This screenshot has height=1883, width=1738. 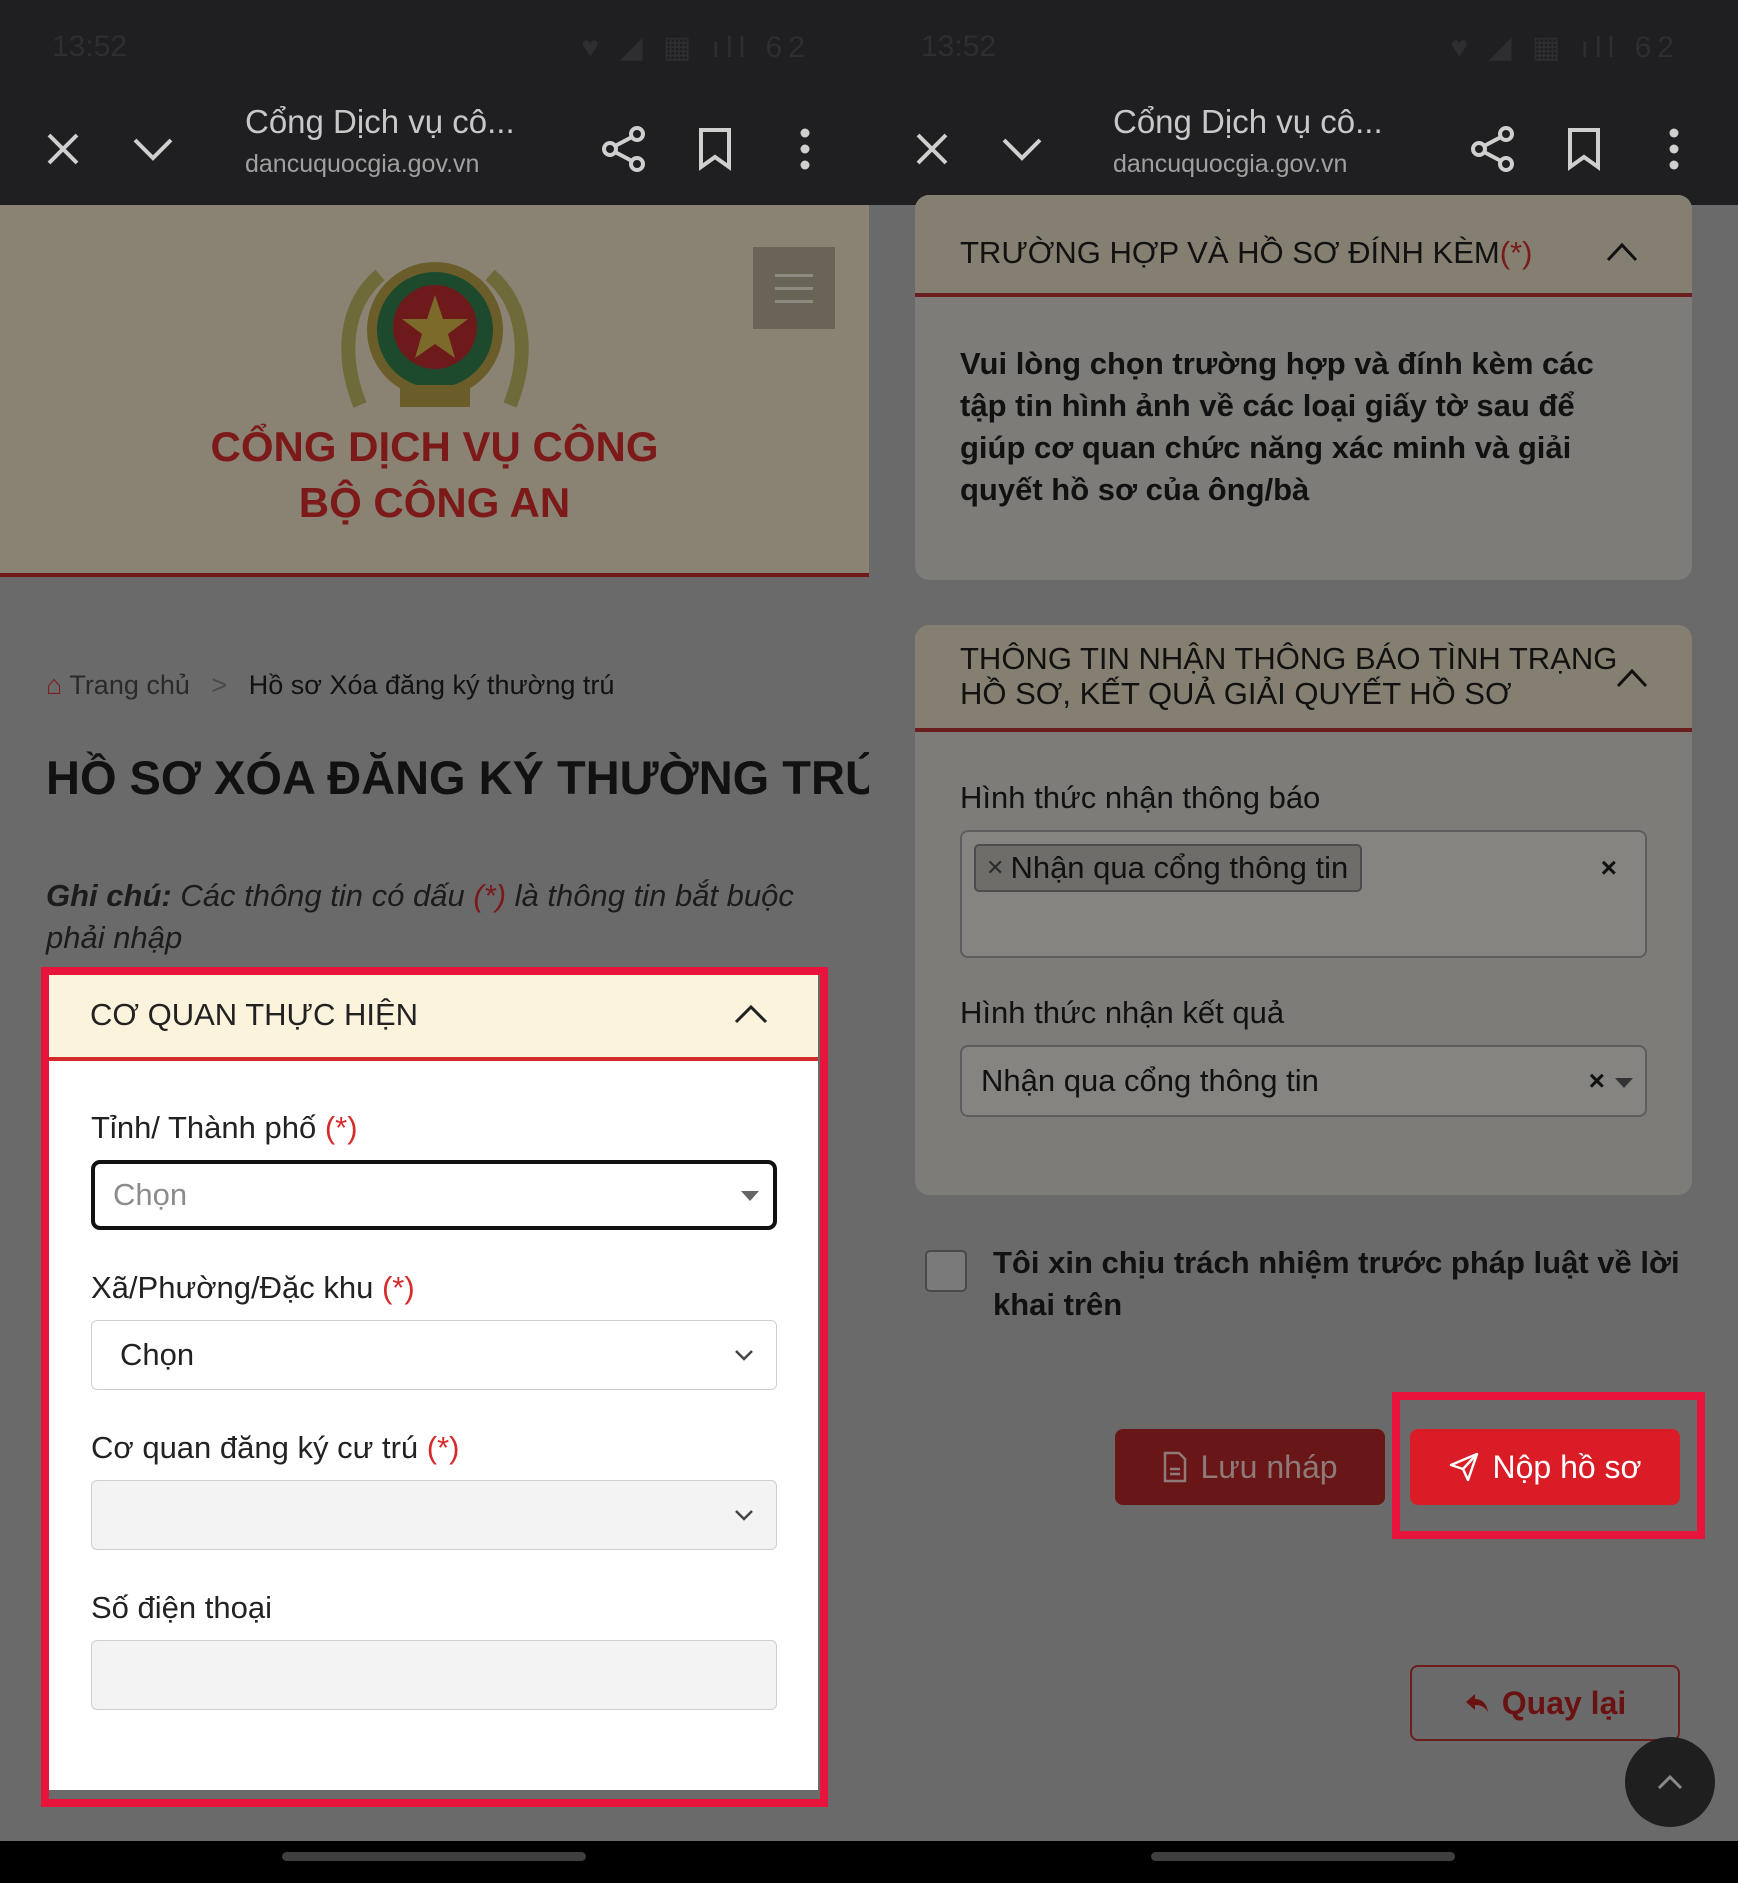 What do you see at coordinates (54, 685) in the screenshot?
I see `home-icon: ⌂` at bounding box center [54, 685].